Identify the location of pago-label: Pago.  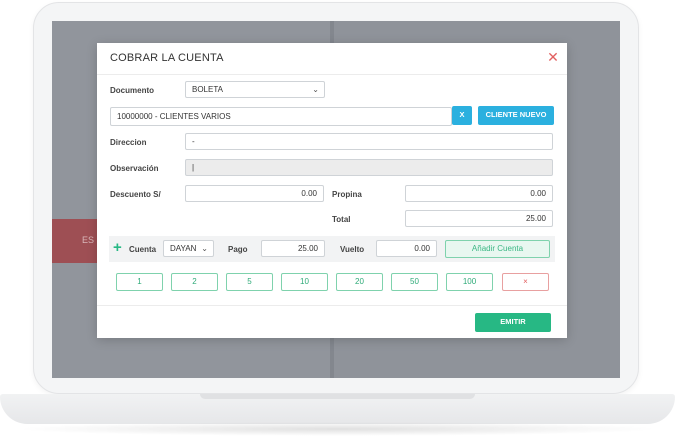
(238, 249).